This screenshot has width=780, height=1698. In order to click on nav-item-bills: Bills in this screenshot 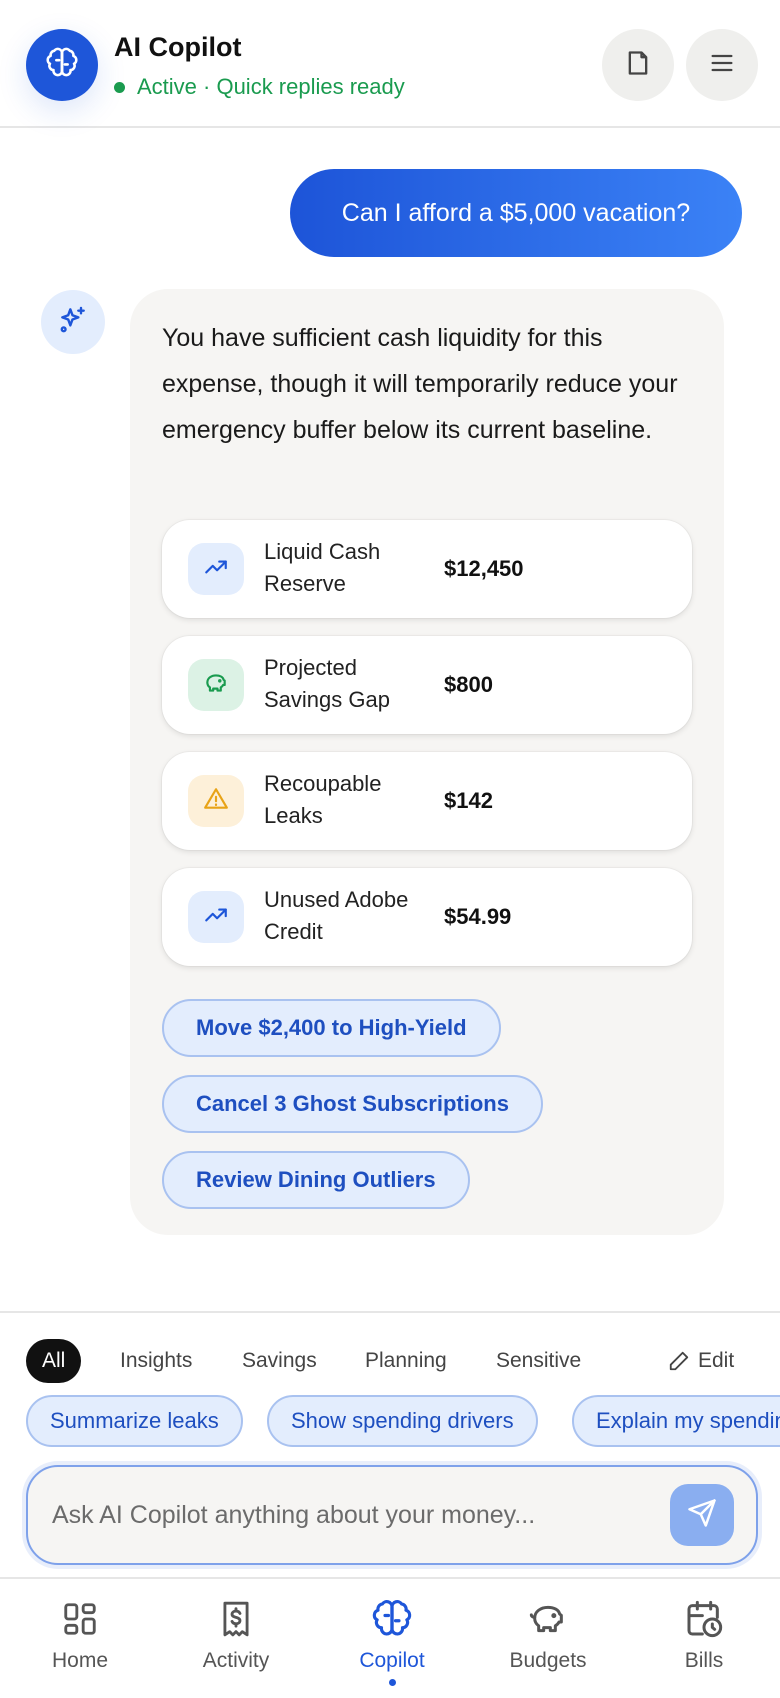, I will do `click(703, 1638)`.